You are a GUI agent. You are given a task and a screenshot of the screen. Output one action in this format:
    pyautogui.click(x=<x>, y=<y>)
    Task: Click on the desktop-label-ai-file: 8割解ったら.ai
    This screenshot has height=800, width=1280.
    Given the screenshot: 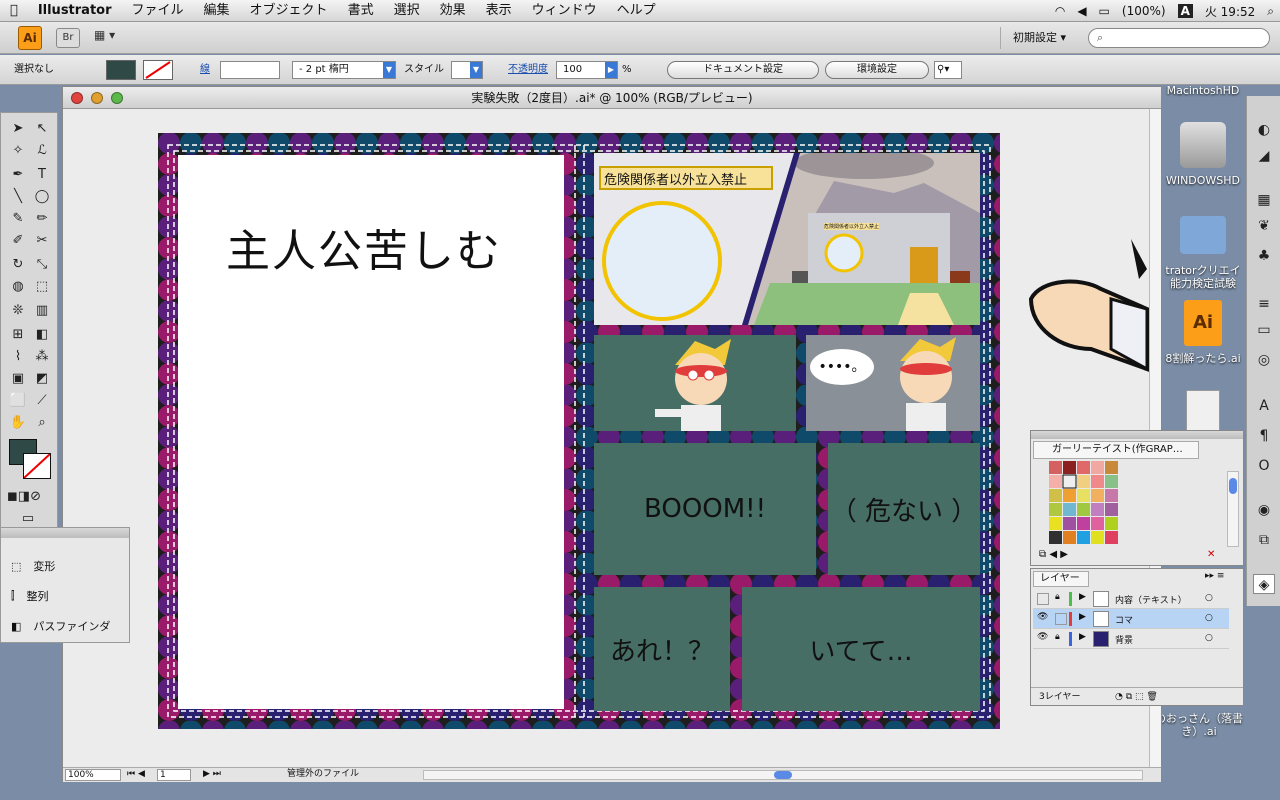 What is the action you would take?
    pyautogui.click(x=1203, y=358)
    